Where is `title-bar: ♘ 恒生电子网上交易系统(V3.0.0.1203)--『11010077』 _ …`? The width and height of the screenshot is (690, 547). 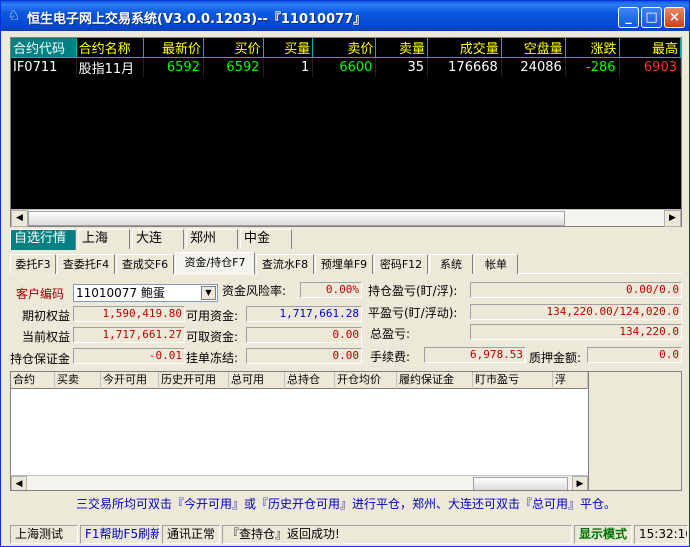 title-bar: ♘ 恒生电子网上交易系统(V3.0.0.1203)--『11010077』 _ … is located at coordinates (345, 16).